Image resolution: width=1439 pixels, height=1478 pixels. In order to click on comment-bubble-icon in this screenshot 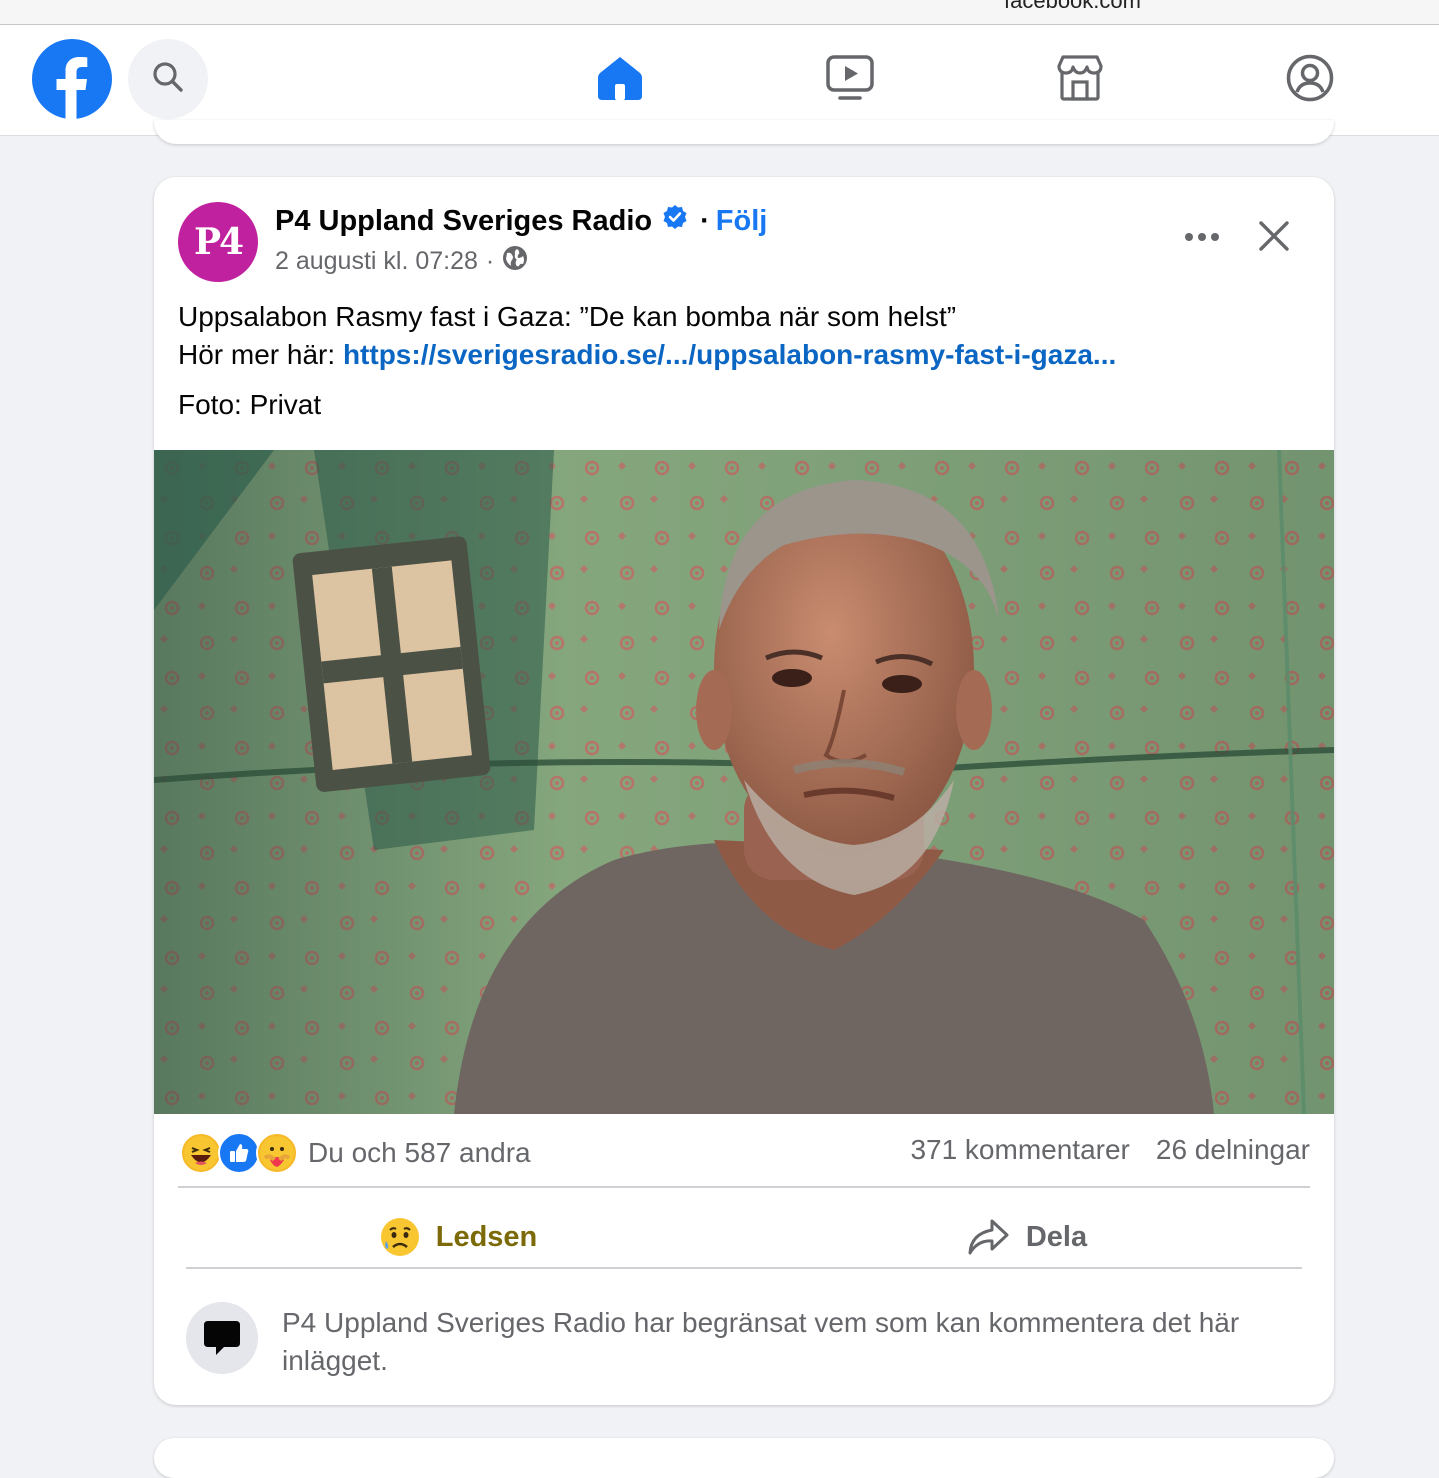, I will do `click(222, 1338)`.